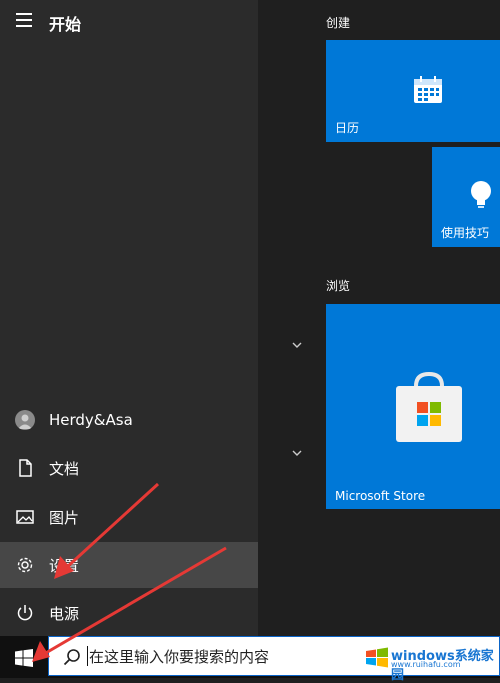 This screenshot has height=683, width=500. Describe the element at coordinates (71, 657) in the screenshot. I see `search-icon` at that location.